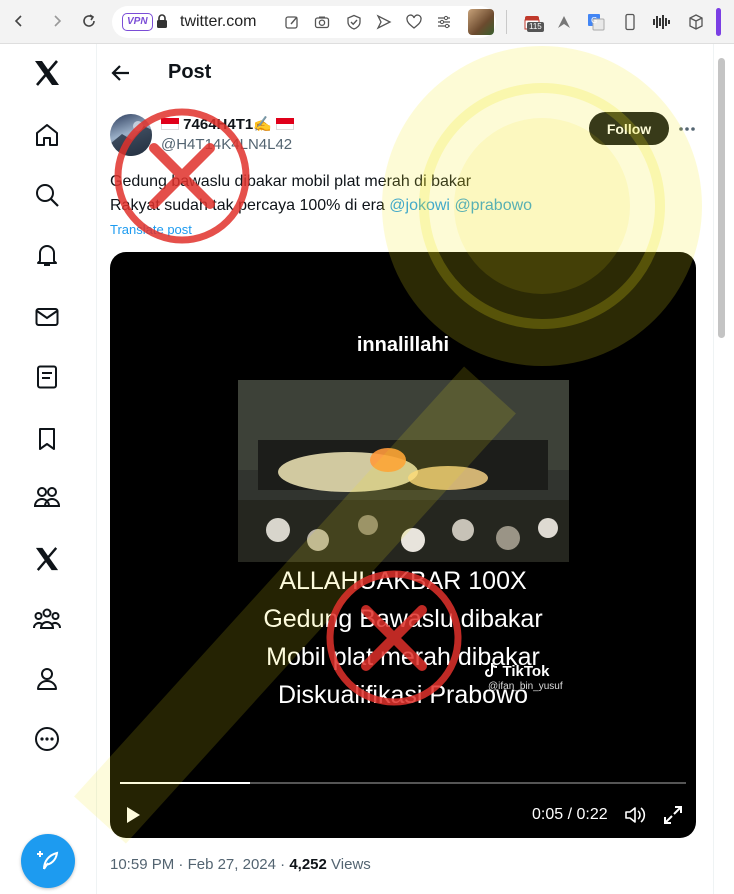  What do you see at coordinates (47, 497) in the screenshot?
I see `communities-icon` at bounding box center [47, 497].